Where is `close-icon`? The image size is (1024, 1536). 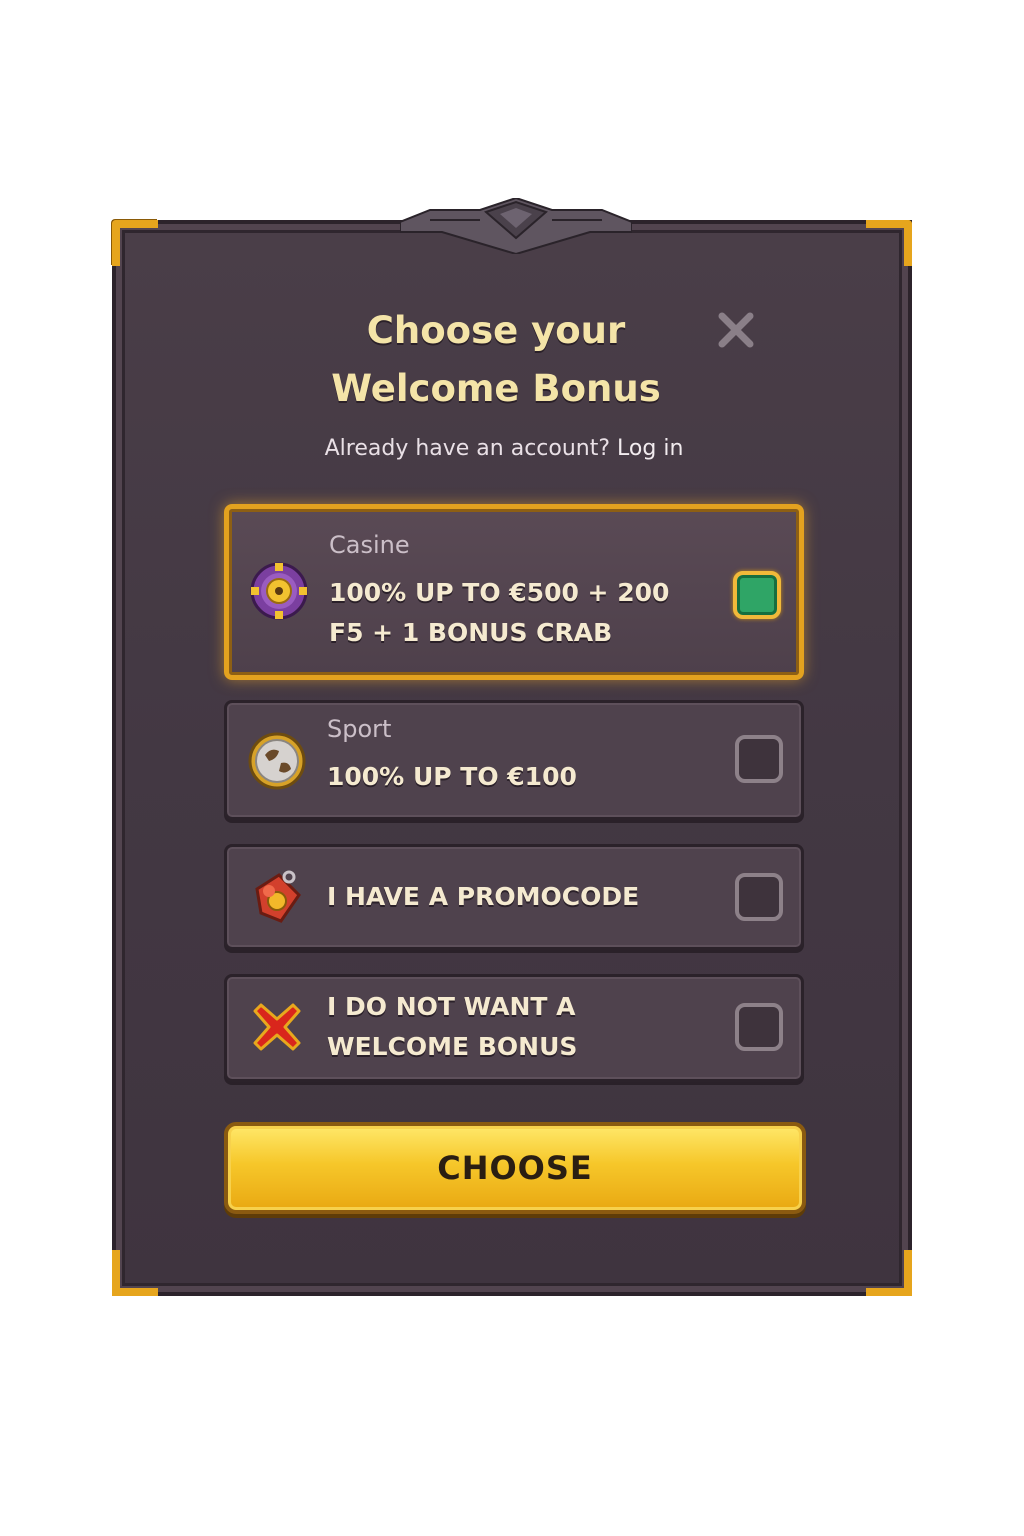 close-icon is located at coordinates (736, 330).